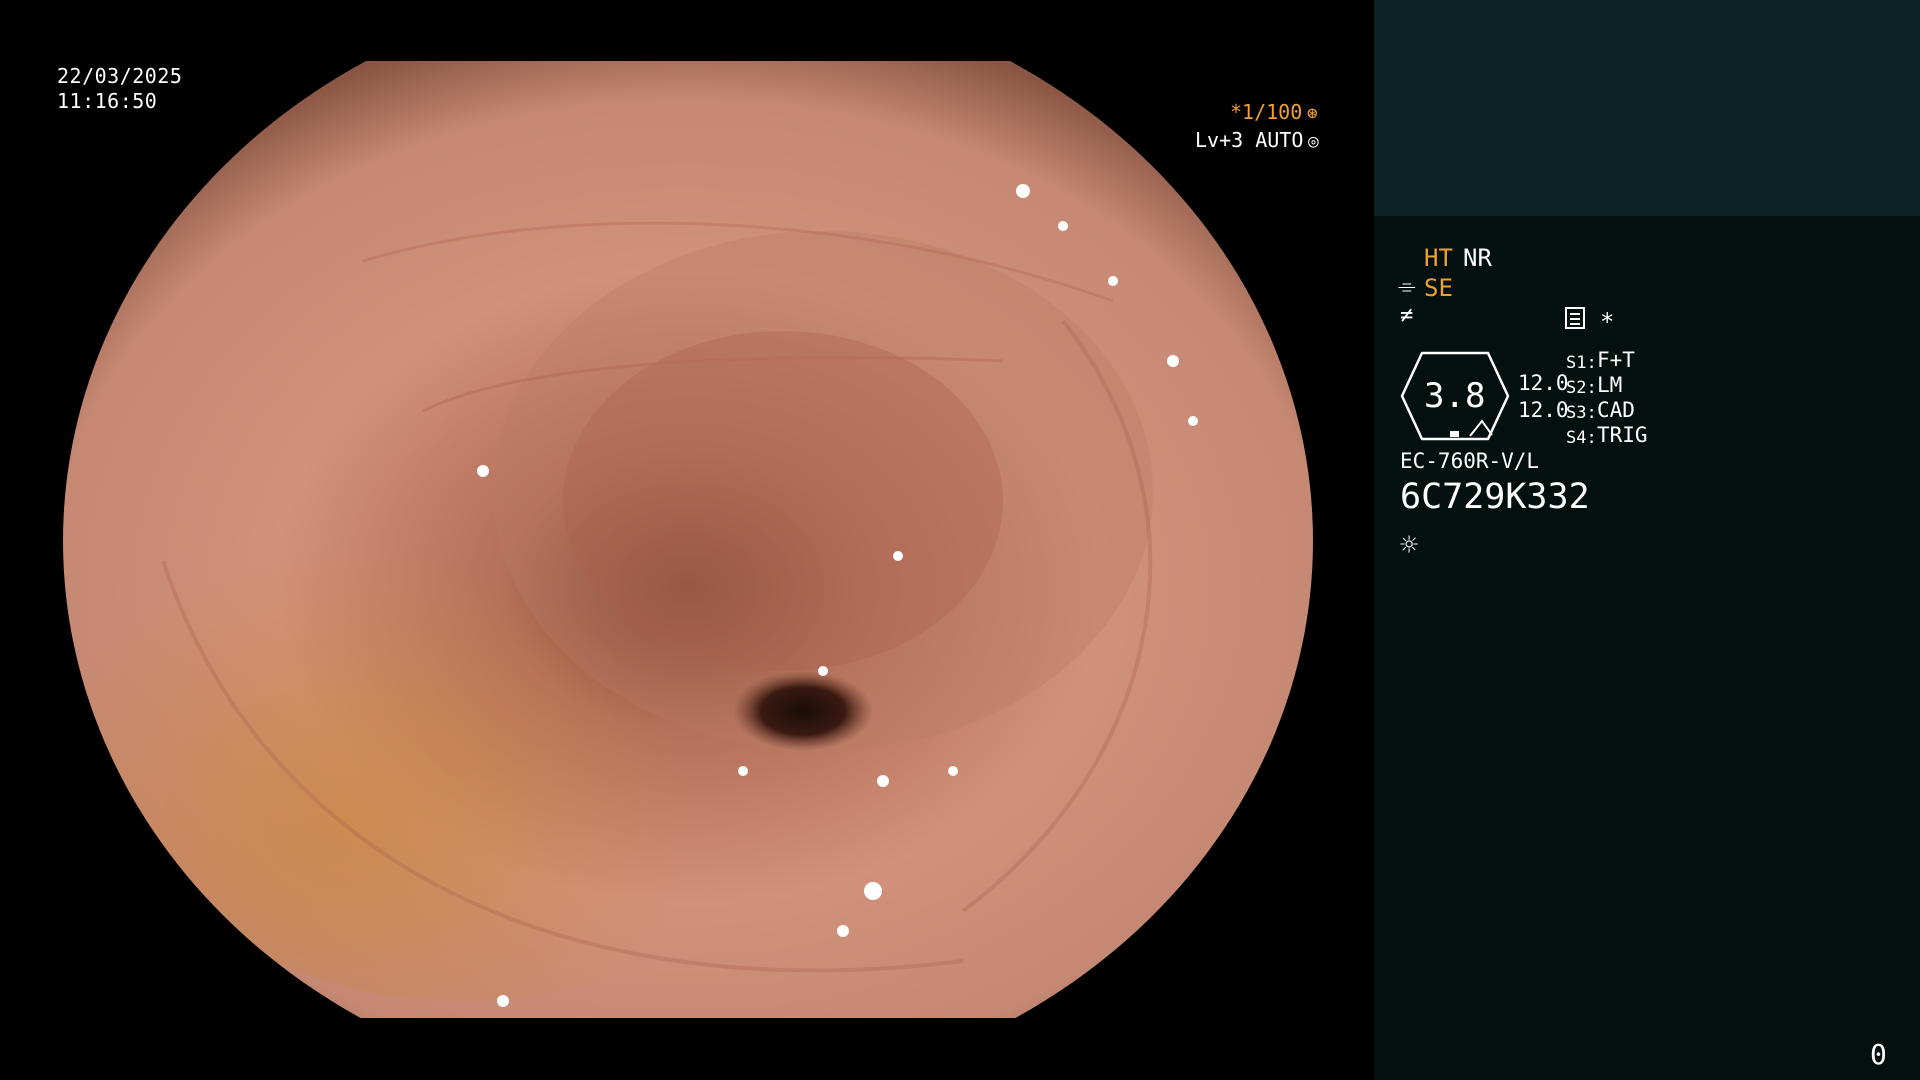 The width and height of the screenshot is (1920, 1080). Describe the element at coordinates (1266, 112) in the screenshot. I see `shutter-label: *1/100` at that location.